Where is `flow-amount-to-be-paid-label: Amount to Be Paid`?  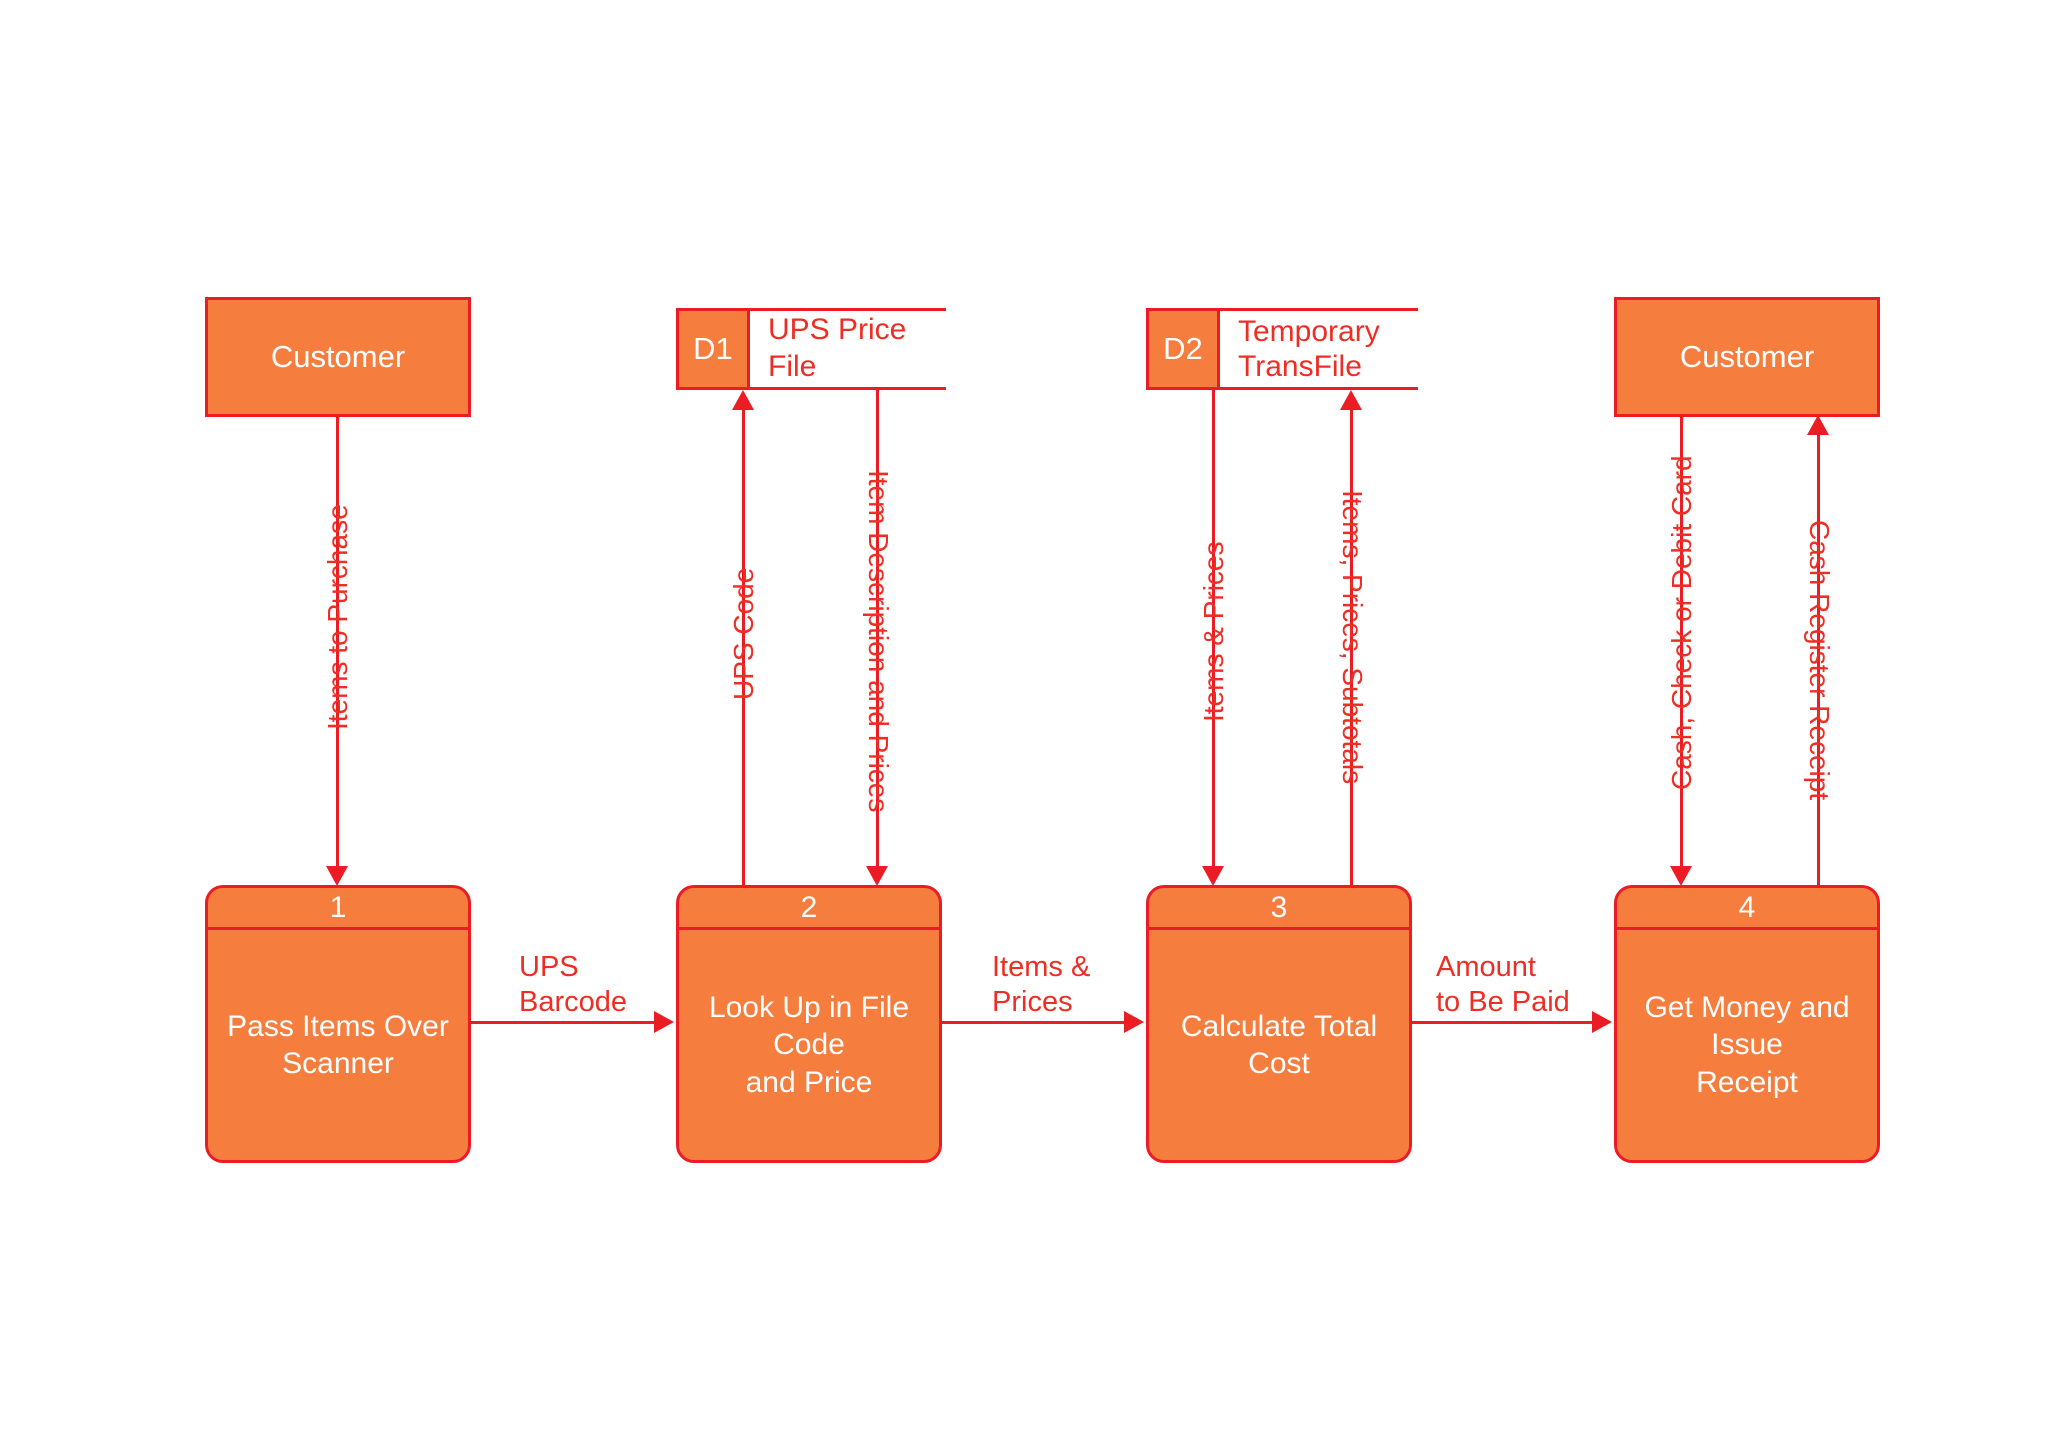
flow-amount-to-be-paid-label: Amount to Be Paid is located at coordinates (1503, 985).